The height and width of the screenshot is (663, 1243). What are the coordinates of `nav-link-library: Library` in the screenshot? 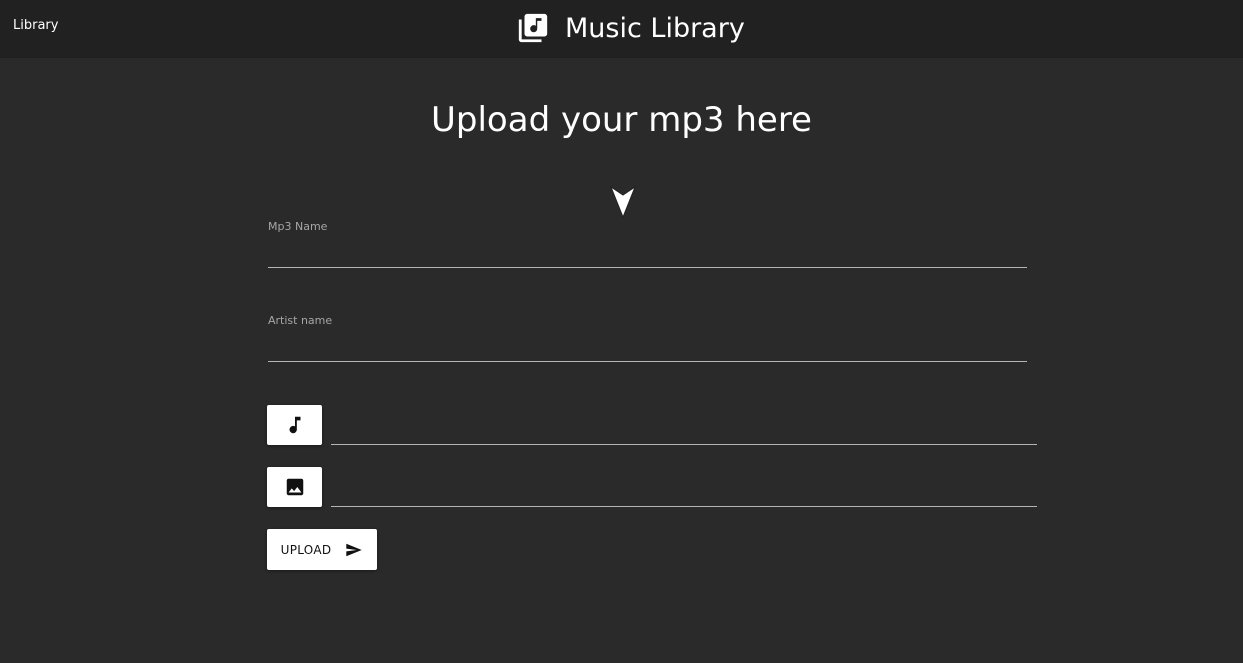 It's located at (35, 25).